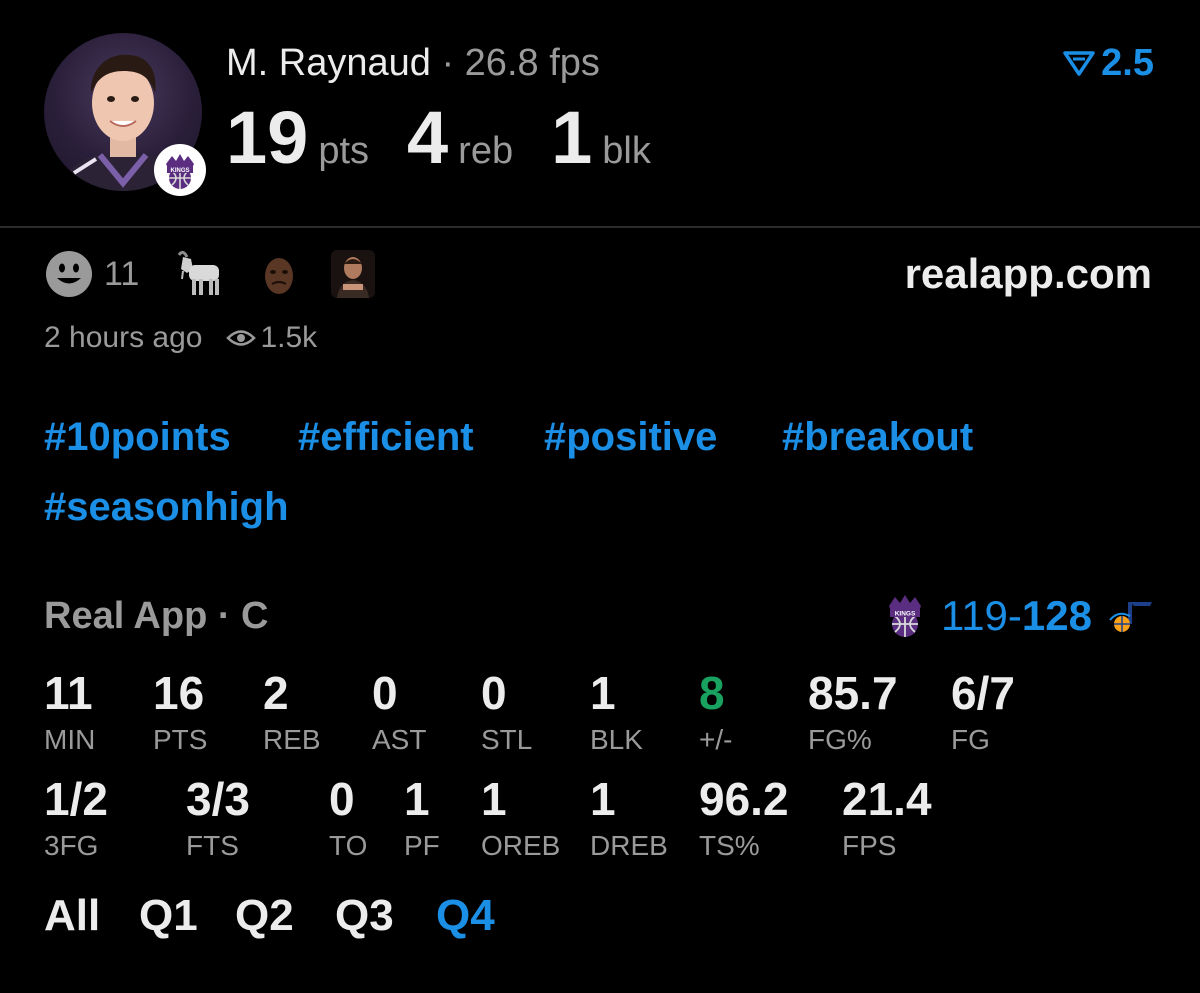 The width and height of the screenshot is (1200, 993). Describe the element at coordinates (122, 273) in the screenshot. I see `smiley-count: 11` at that location.